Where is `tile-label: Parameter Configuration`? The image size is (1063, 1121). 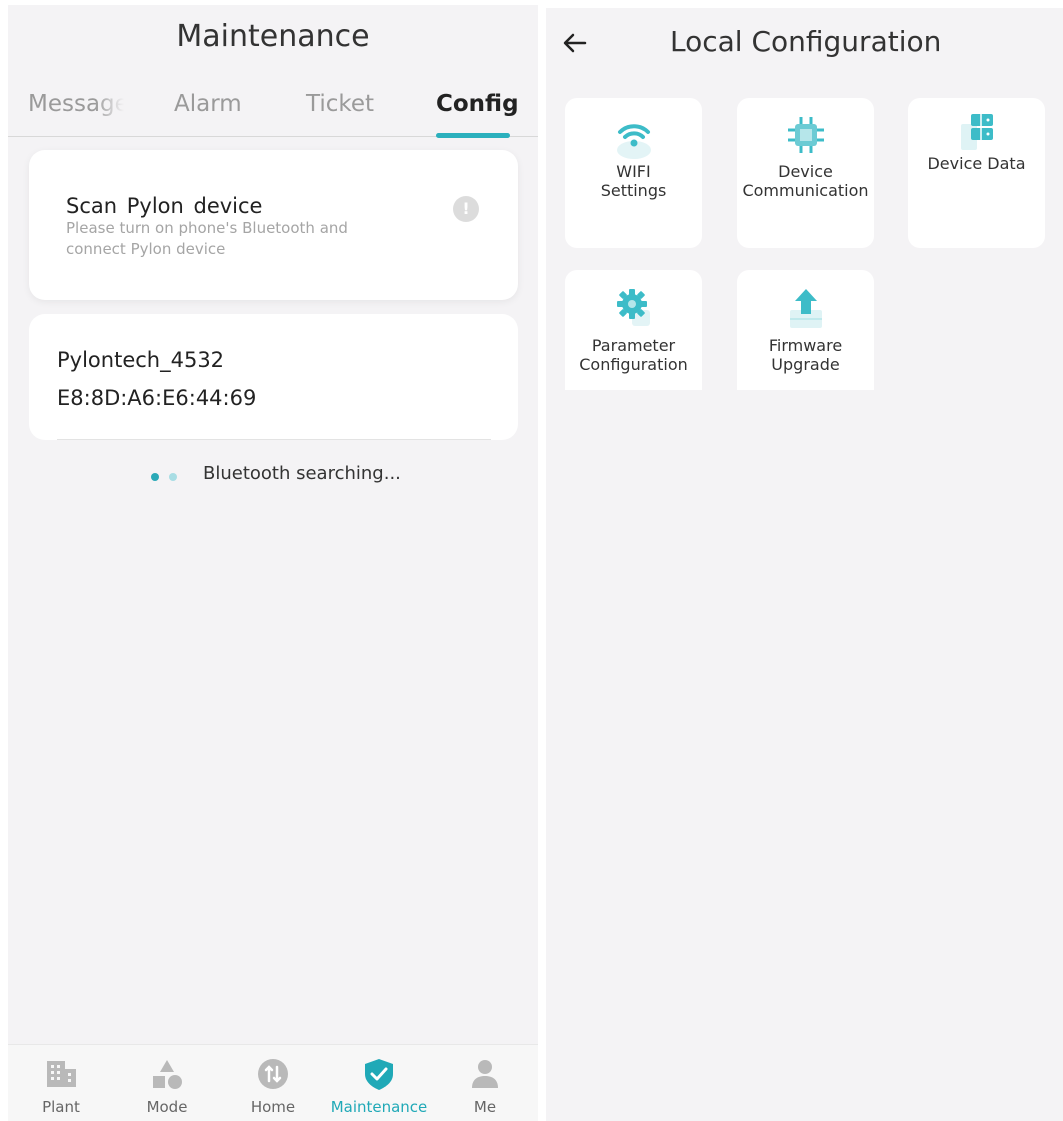
tile-label: Parameter Configuration is located at coordinates (633, 355).